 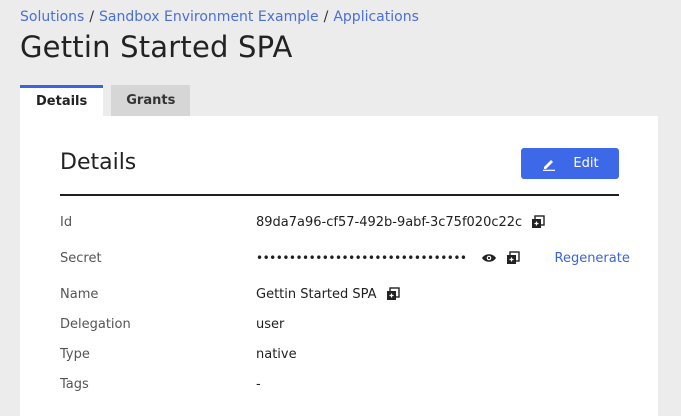 I want to click on field-label-tags: Tags, so click(x=74, y=384).